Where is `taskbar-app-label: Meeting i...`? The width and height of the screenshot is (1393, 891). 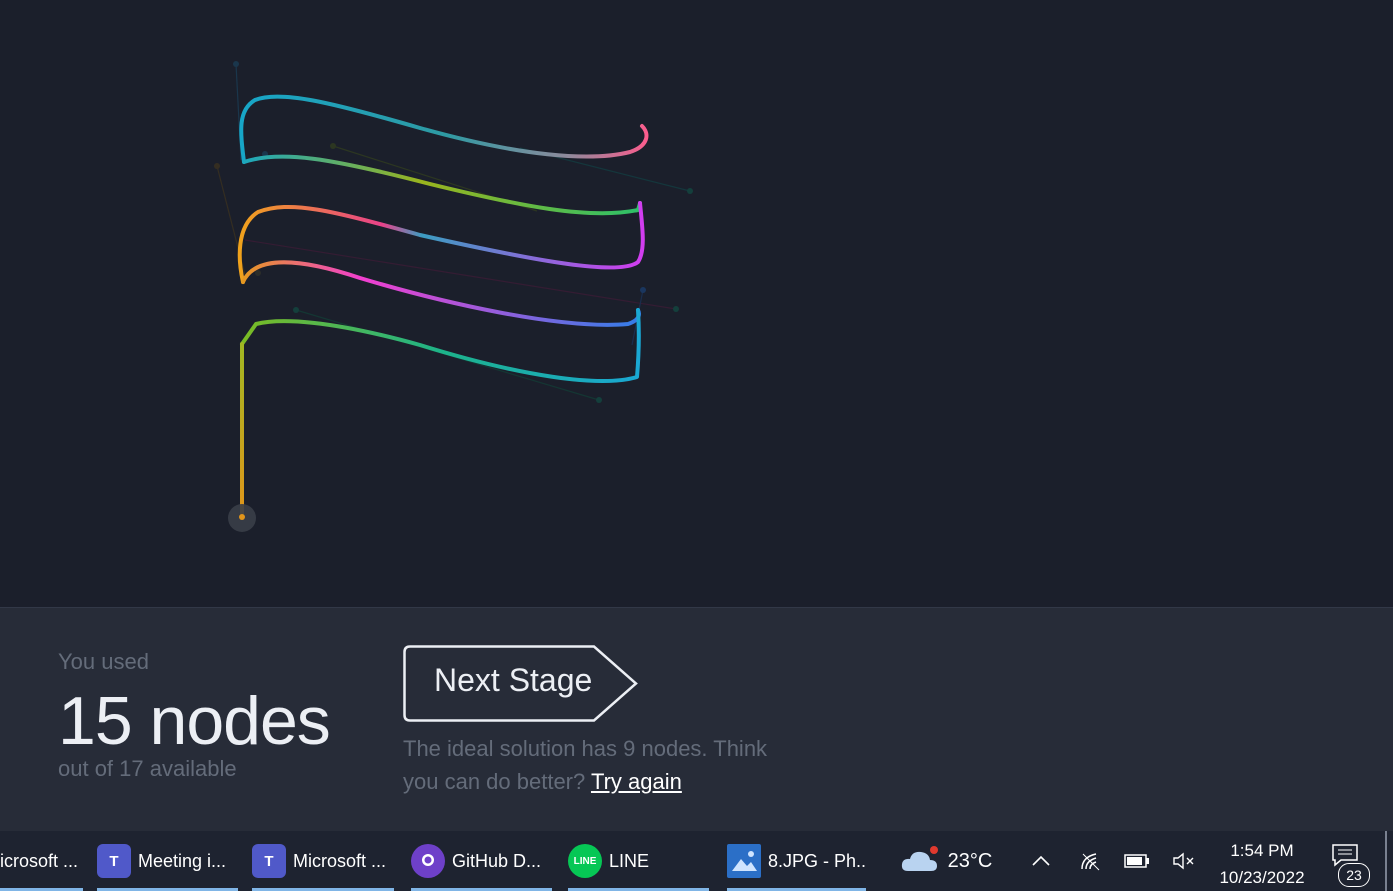
taskbar-app-label: Meeting i... is located at coordinates (182, 860).